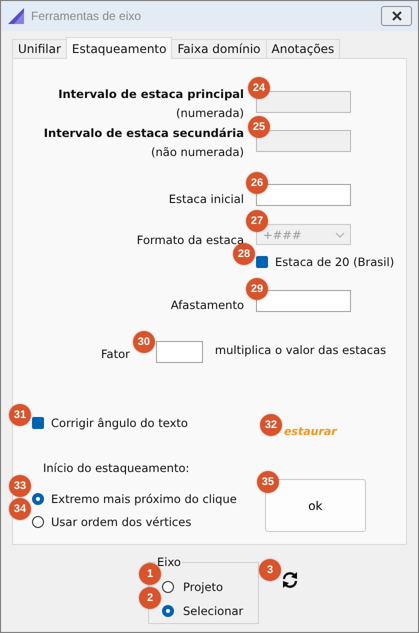 The height and width of the screenshot is (633, 419). I want to click on number-badge: 24, so click(259, 88).